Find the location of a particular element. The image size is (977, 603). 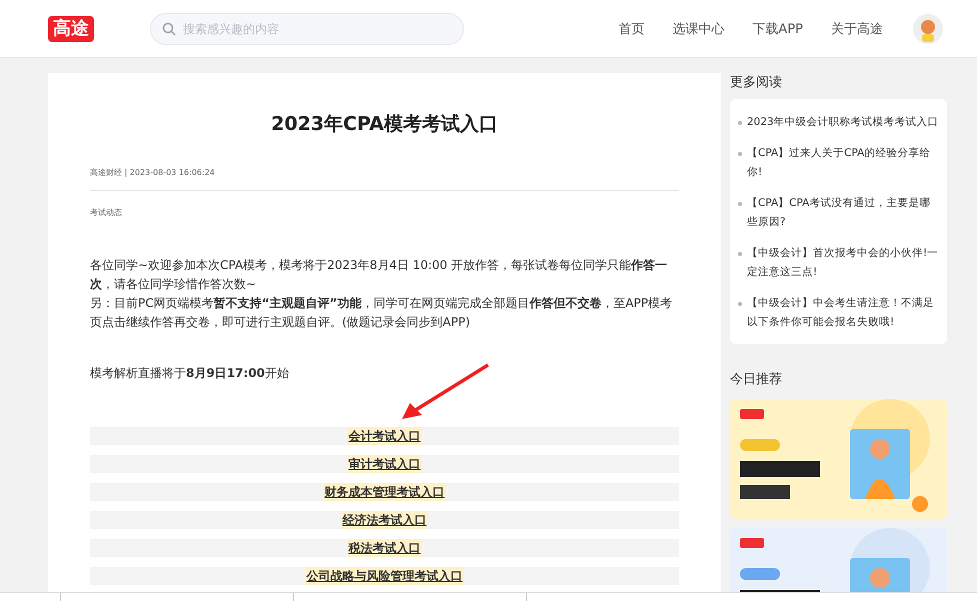

notice-text: 模考解析直播将于8月9日17:00开始 is located at coordinates (190, 373).